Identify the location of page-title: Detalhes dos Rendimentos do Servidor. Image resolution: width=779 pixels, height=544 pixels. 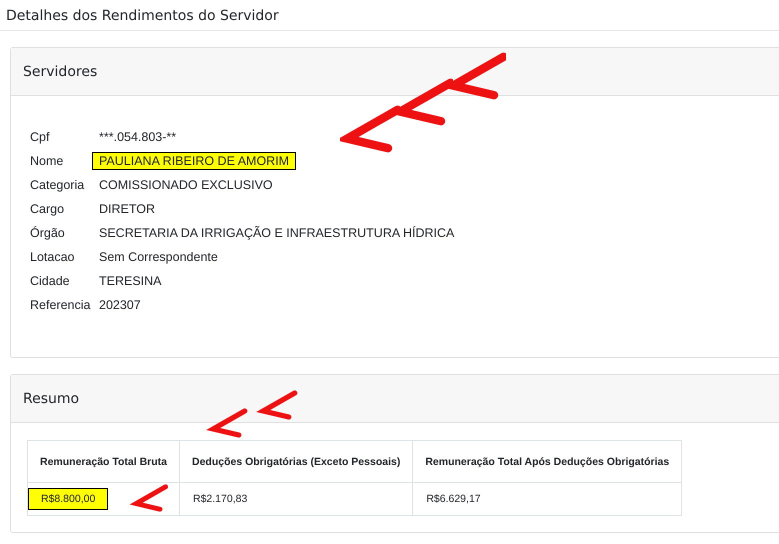
(142, 16).